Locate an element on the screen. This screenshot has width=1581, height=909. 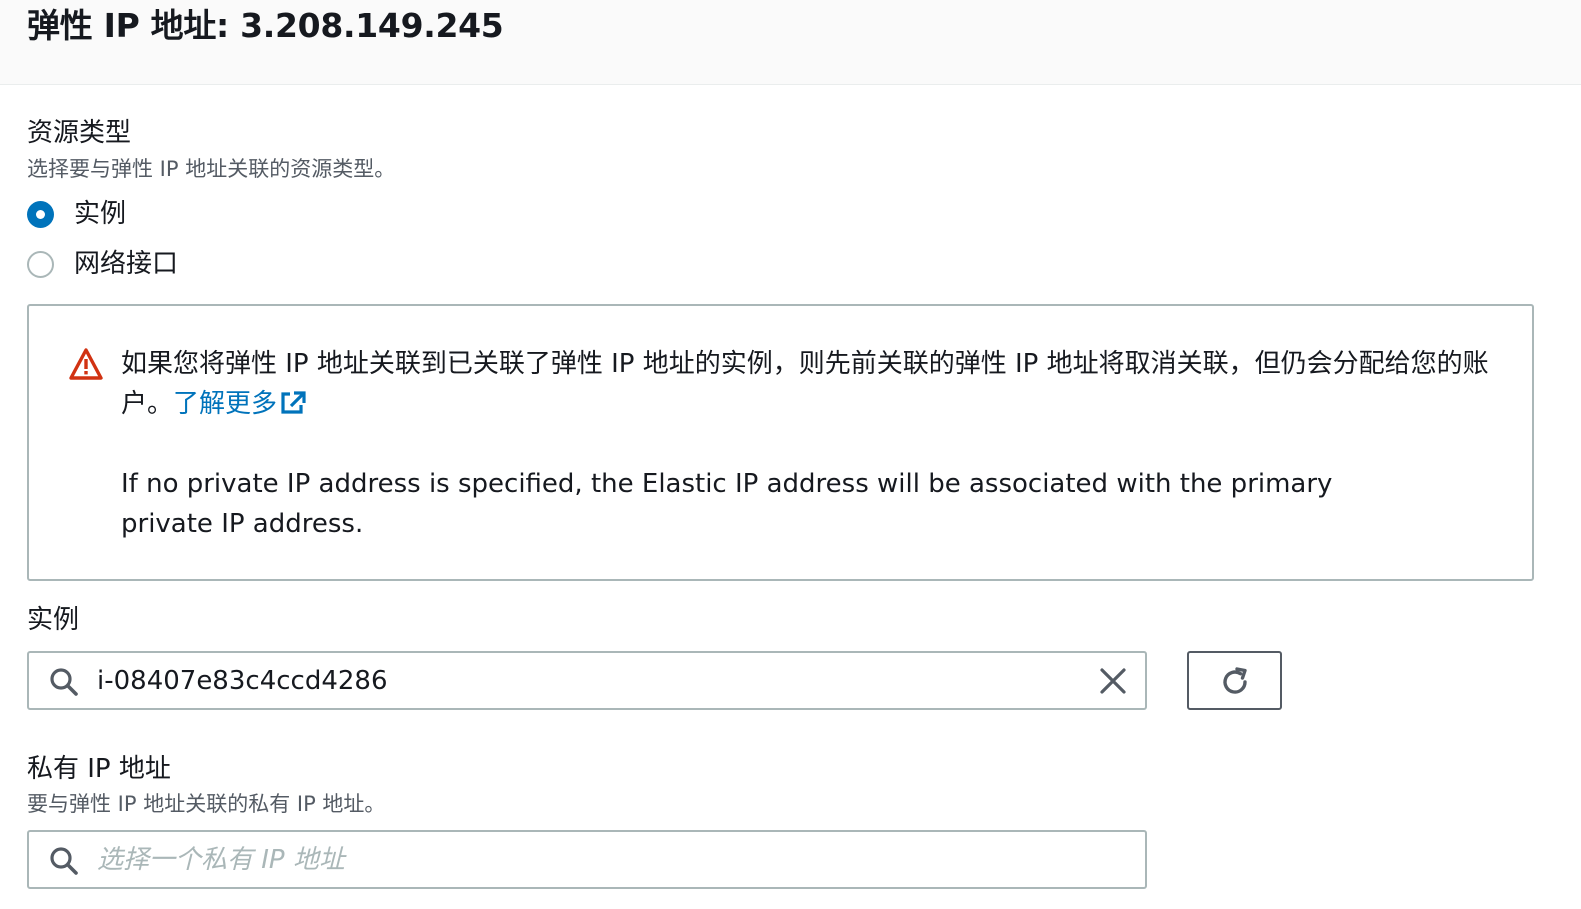
instance-search-field is located at coordinates (587, 680).